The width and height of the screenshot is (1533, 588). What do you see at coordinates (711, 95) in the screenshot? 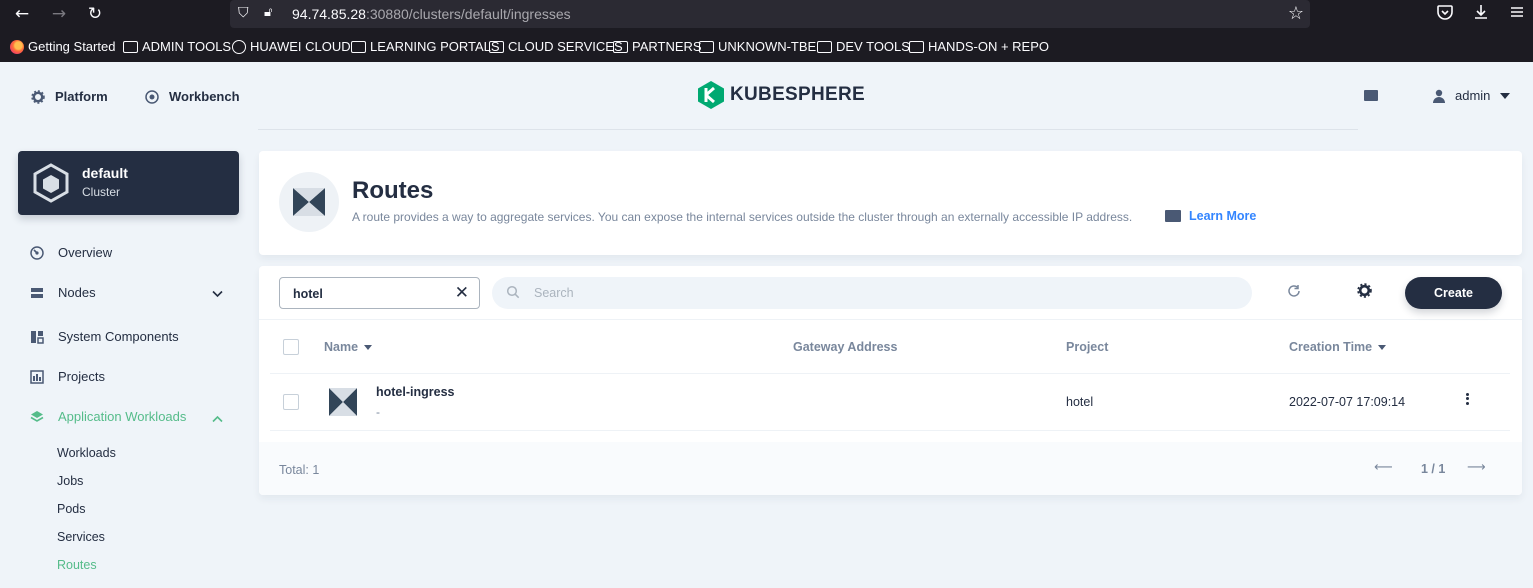
I see `kubesphere-logo-icon` at bounding box center [711, 95].